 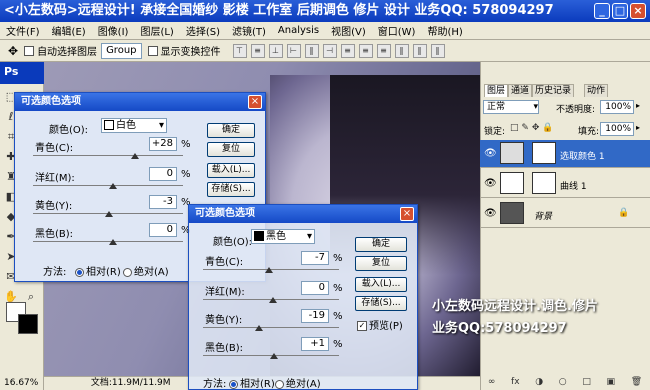 I want to click on radio-selected-icon, so click(x=79, y=272).